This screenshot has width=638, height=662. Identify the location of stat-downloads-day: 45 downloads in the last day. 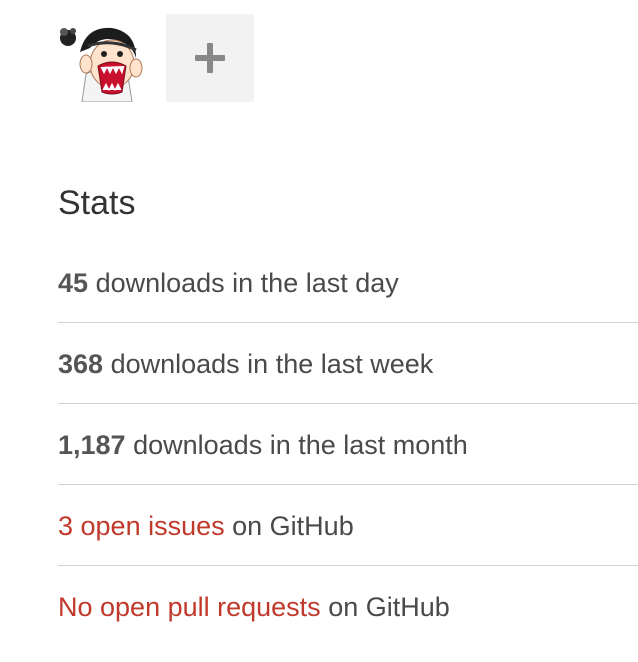
(348, 282).